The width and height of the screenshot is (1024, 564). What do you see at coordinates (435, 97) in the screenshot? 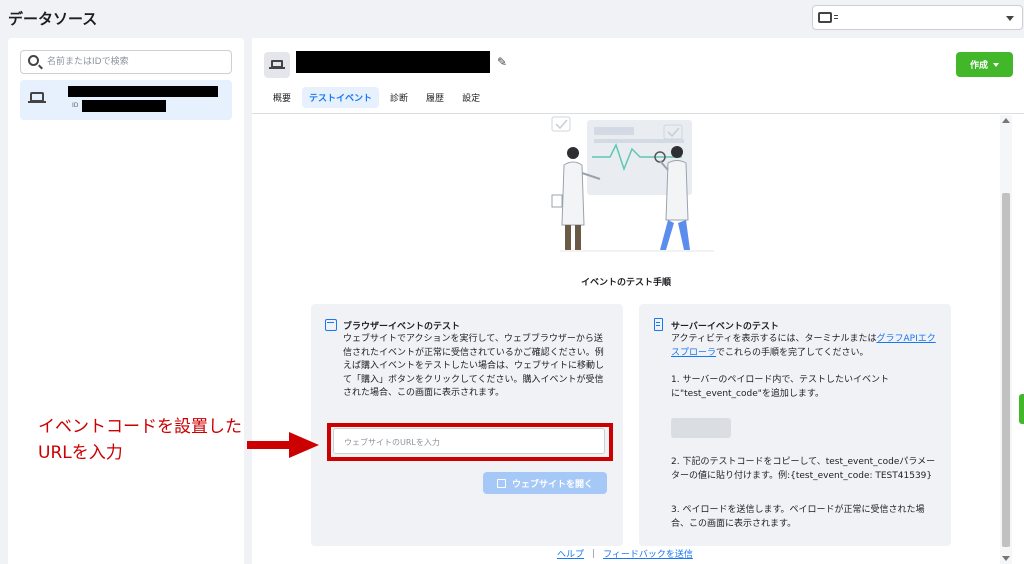
I see `tab-history: 履歴` at bounding box center [435, 97].